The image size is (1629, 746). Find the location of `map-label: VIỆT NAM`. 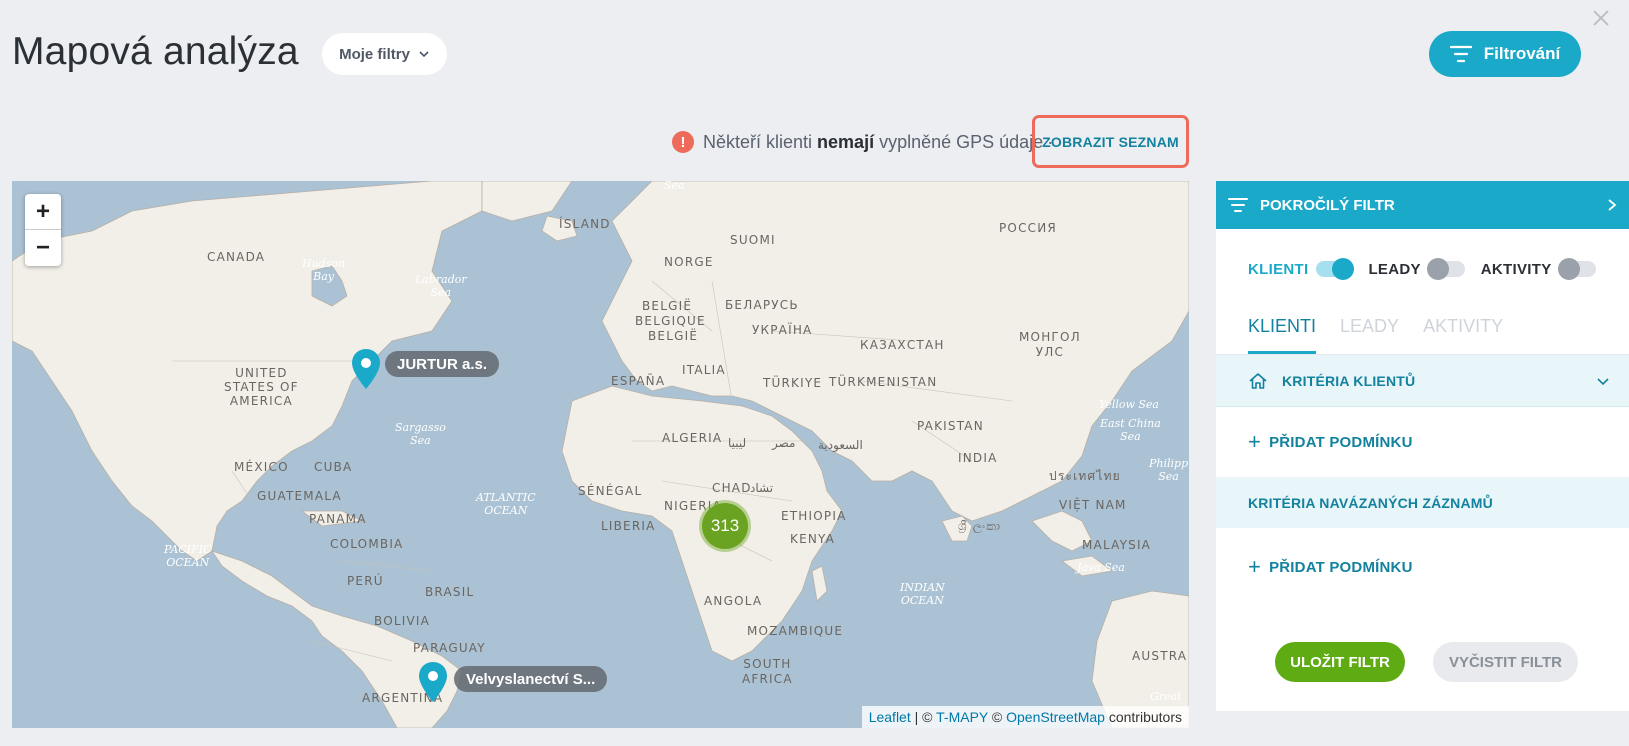

map-label: VIỆT NAM is located at coordinates (1093, 505).